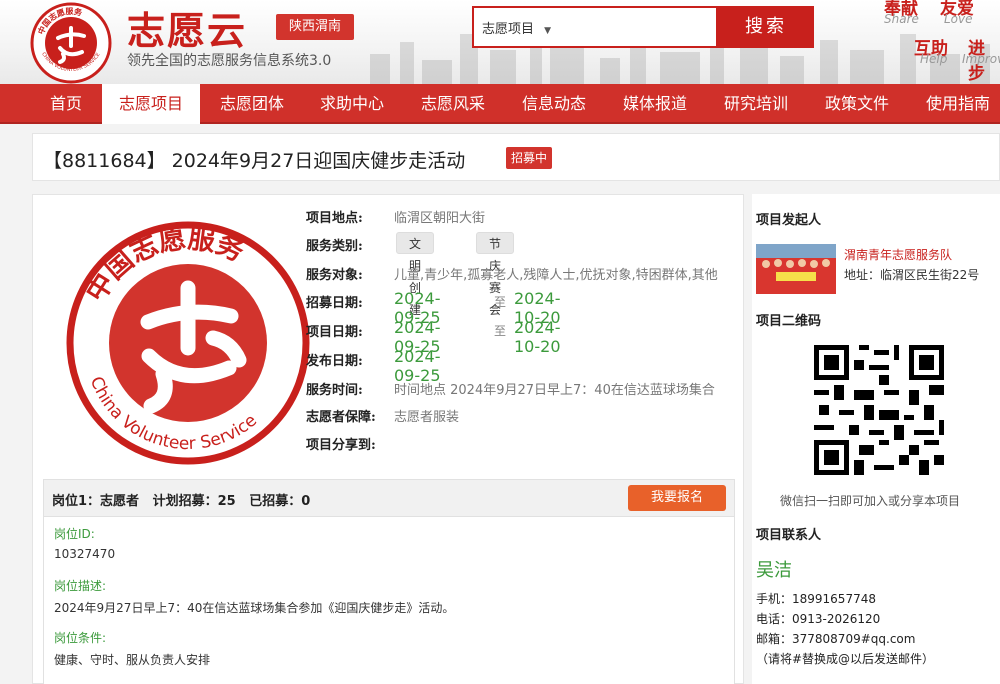  I want to click on search-button: 搜索, so click(766, 27).